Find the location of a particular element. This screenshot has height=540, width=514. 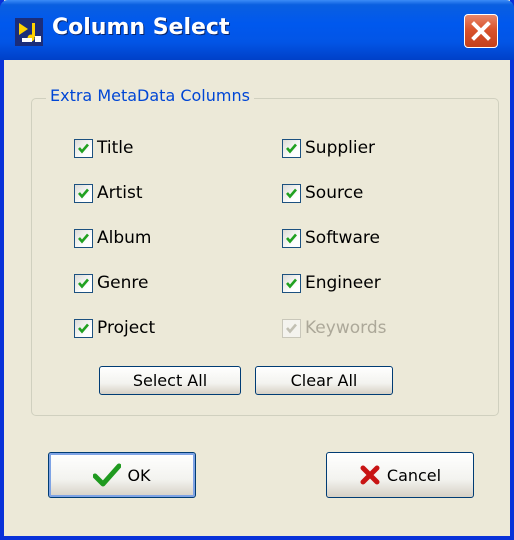

cancel-button: Cancel is located at coordinates (400, 475).